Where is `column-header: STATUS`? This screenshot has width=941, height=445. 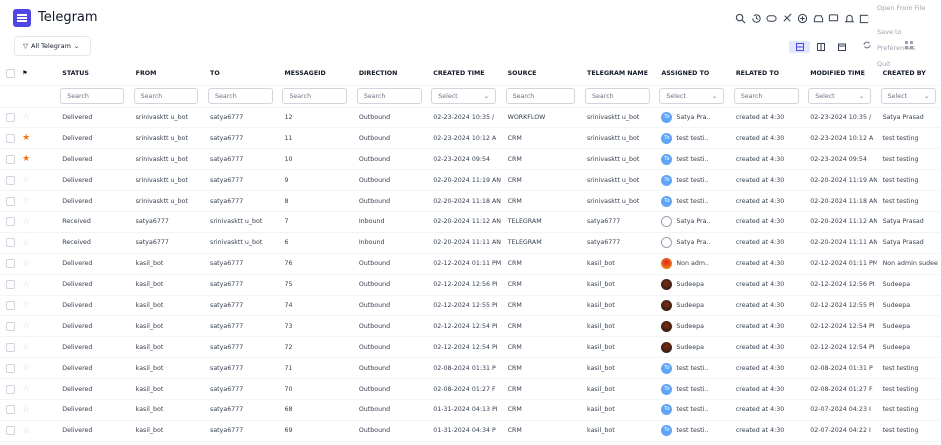
column-header: STATUS is located at coordinates (93, 74).